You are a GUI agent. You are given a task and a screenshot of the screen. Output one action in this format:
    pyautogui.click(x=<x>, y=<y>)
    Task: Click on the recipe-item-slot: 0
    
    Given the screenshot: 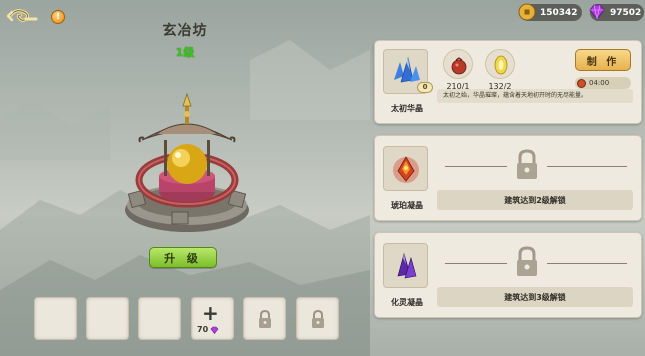 What is the action you would take?
    pyautogui.click(x=408, y=71)
    